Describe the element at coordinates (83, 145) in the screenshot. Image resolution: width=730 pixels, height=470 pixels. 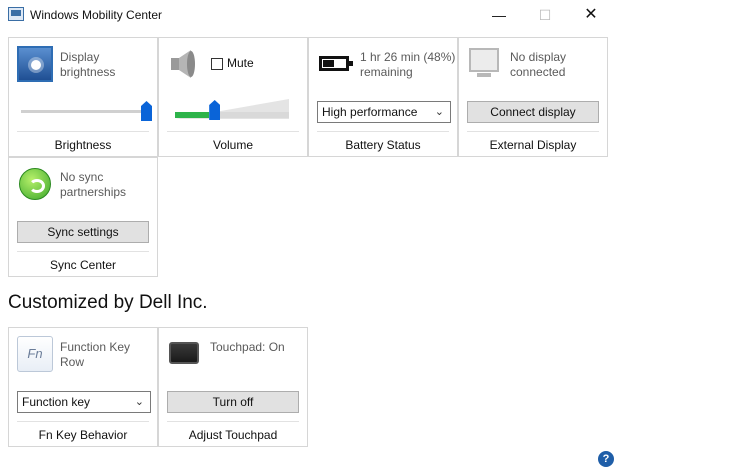
I see `brightness-label: Brightness` at that location.